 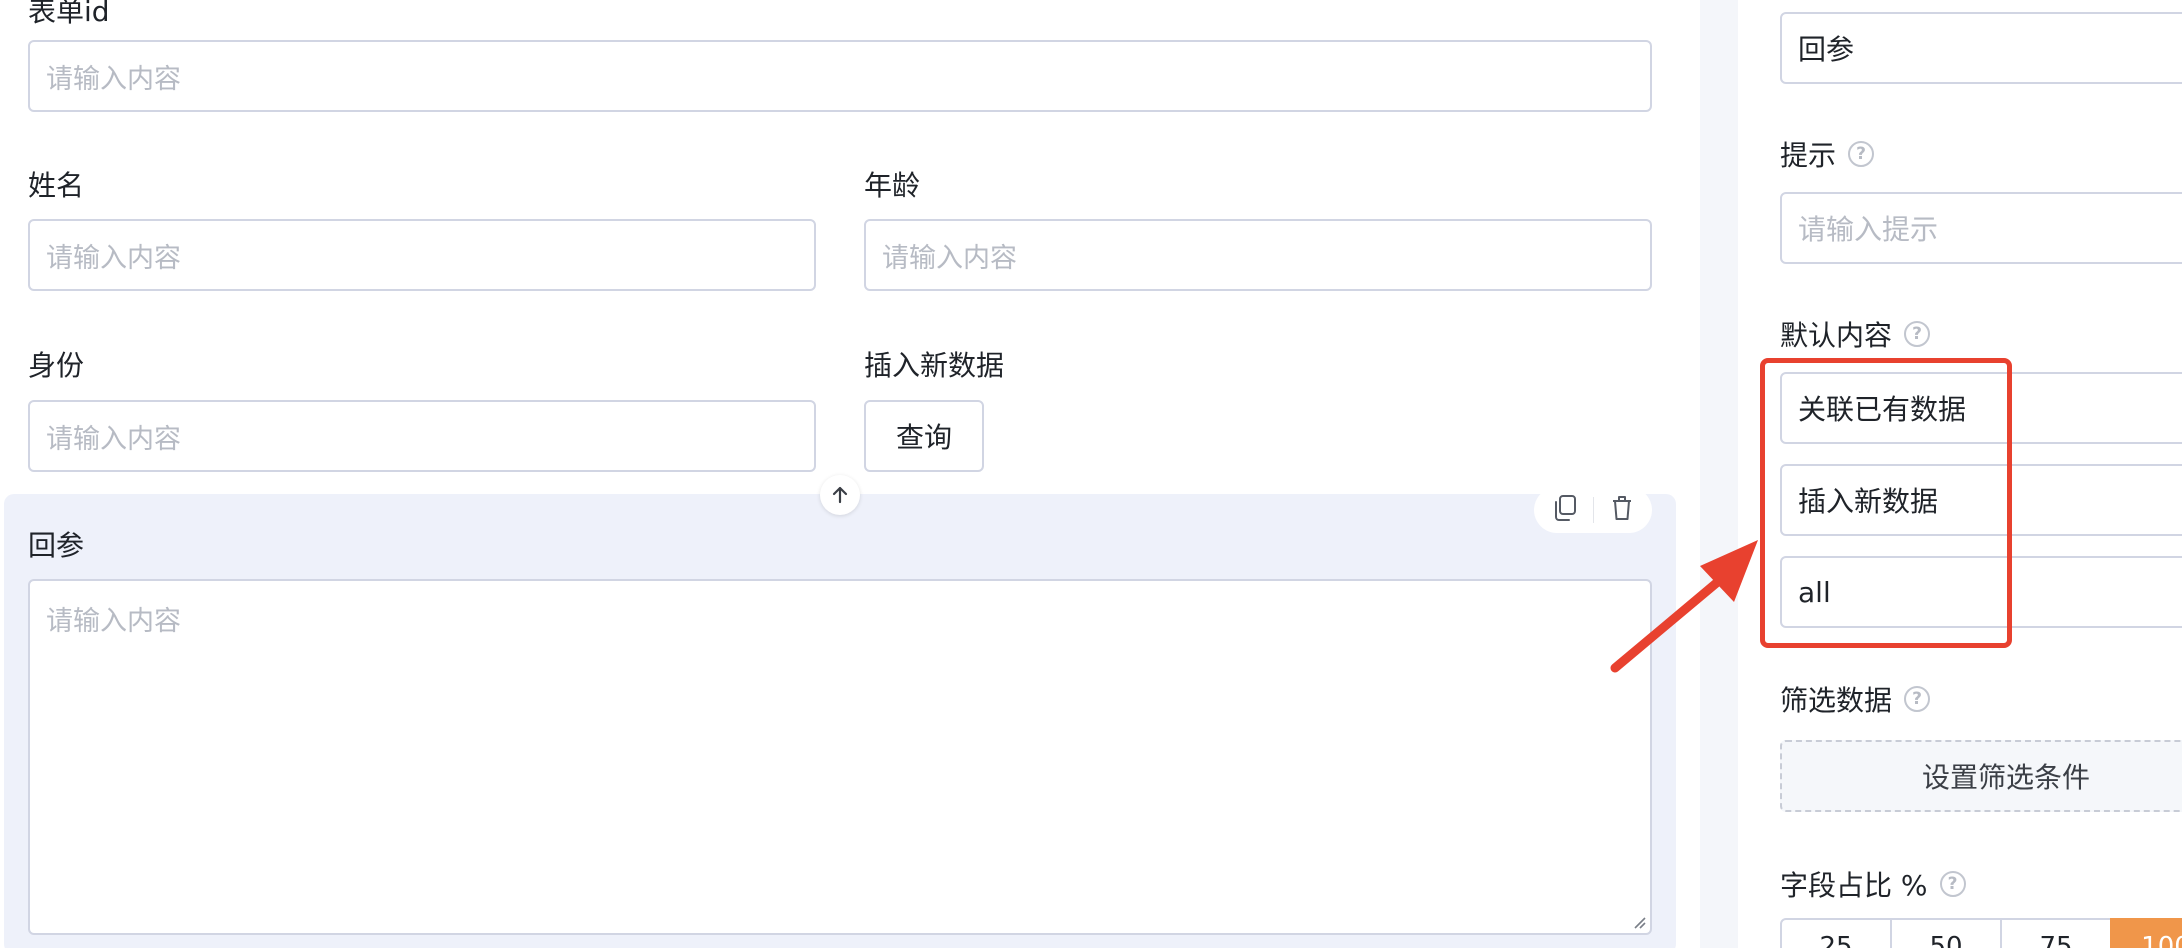 I want to click on field-title-input: 回参, so click(x=1981, y=48).